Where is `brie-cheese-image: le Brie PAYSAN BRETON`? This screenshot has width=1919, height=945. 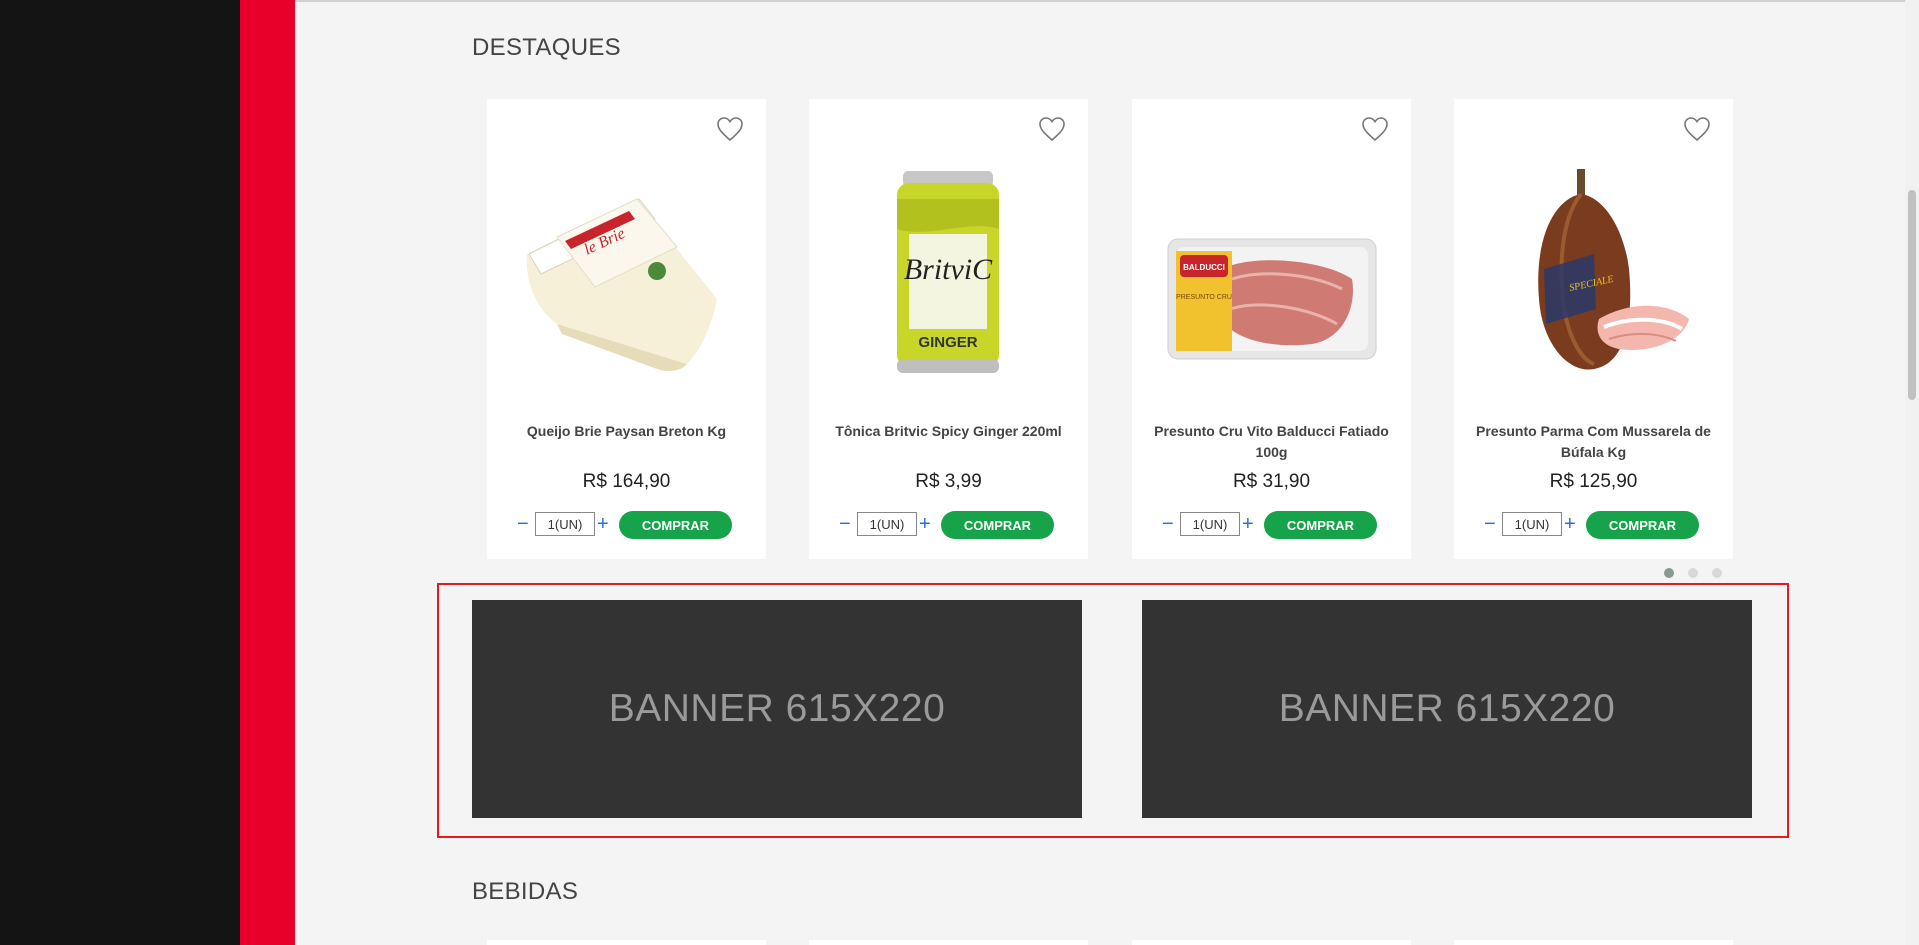
brie-cheese-image: le Brie PAYSAN BRETON is located at coordinates (626, 276).